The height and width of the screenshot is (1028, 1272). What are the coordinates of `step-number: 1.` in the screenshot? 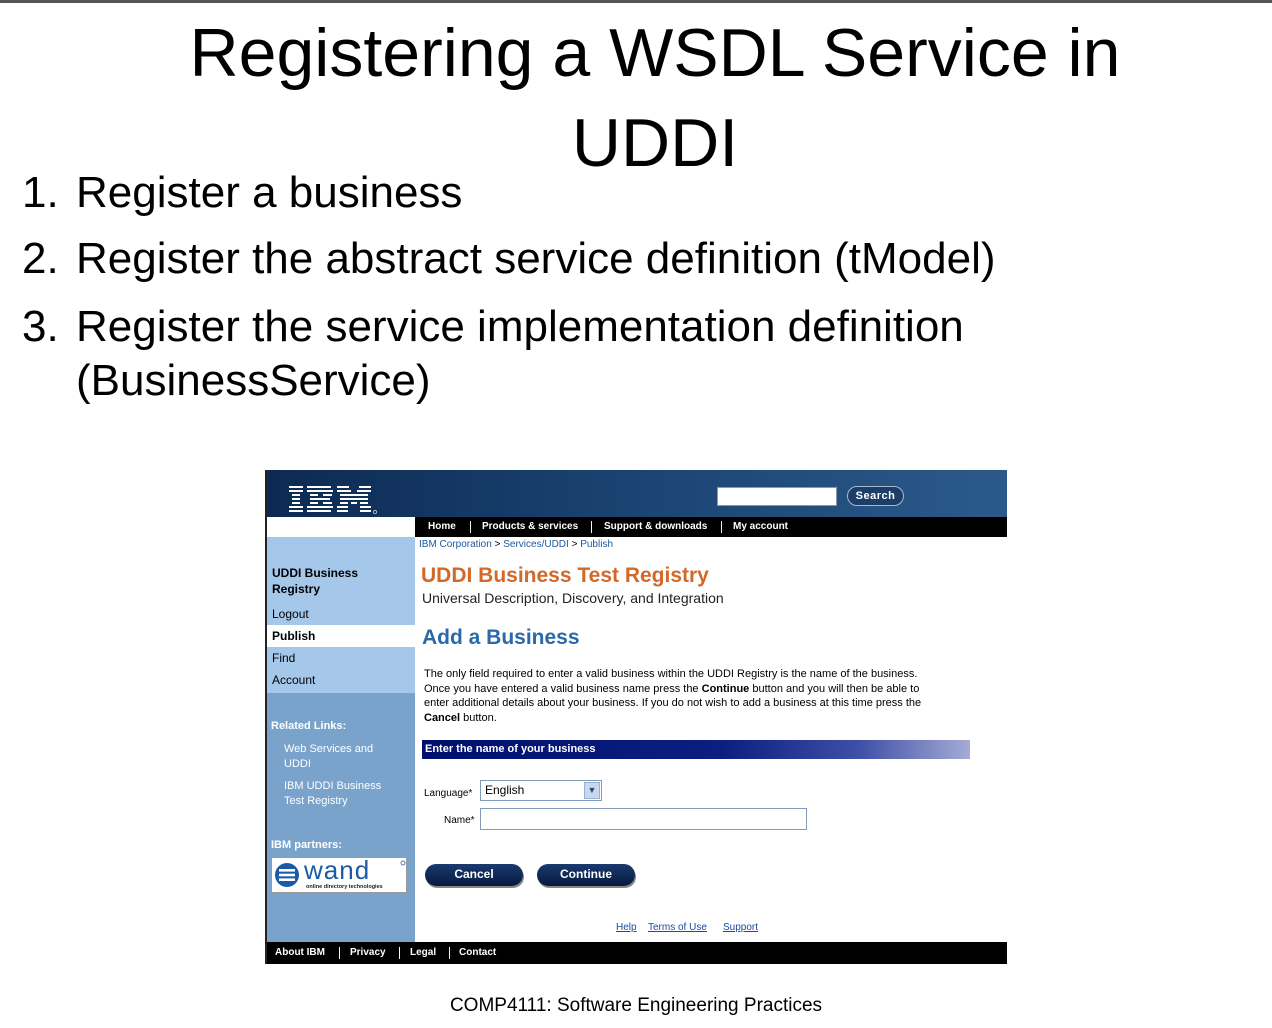 It's located at (40, 192).